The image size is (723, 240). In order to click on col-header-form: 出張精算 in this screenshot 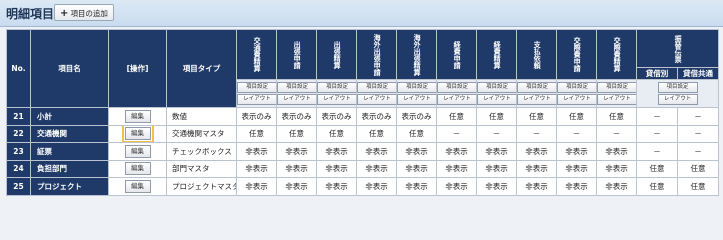, I will do `click(337, 54)`.